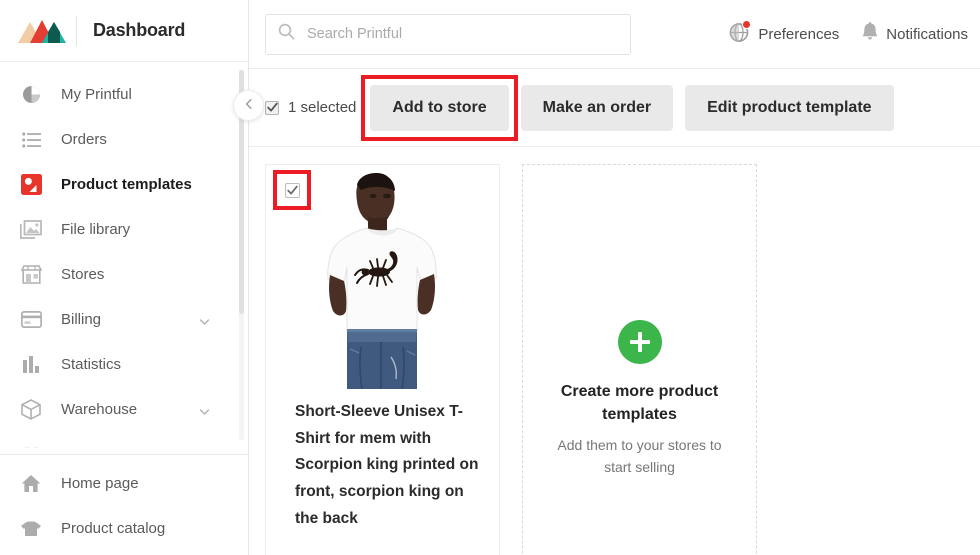  I want to click on chevron-left-icon, so click(249, 106).